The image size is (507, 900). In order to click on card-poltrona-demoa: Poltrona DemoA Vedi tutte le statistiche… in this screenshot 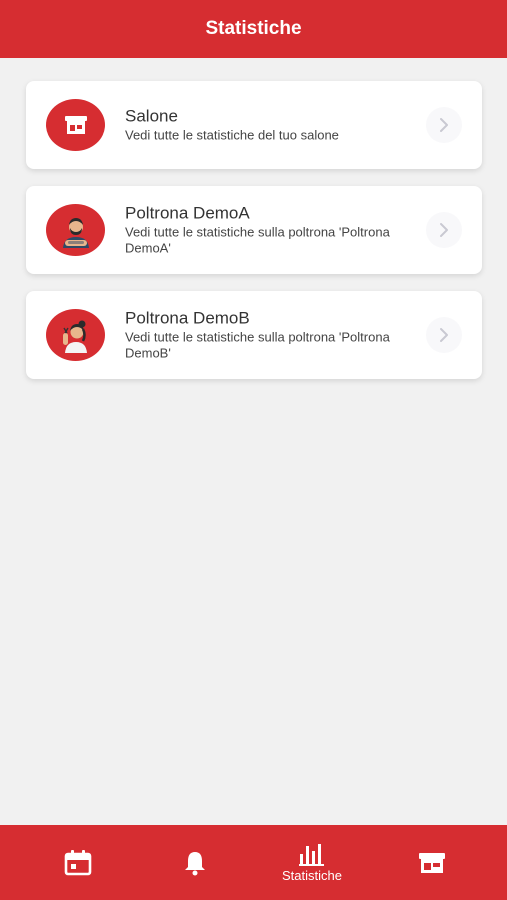, I will do `click(254, 230)`.